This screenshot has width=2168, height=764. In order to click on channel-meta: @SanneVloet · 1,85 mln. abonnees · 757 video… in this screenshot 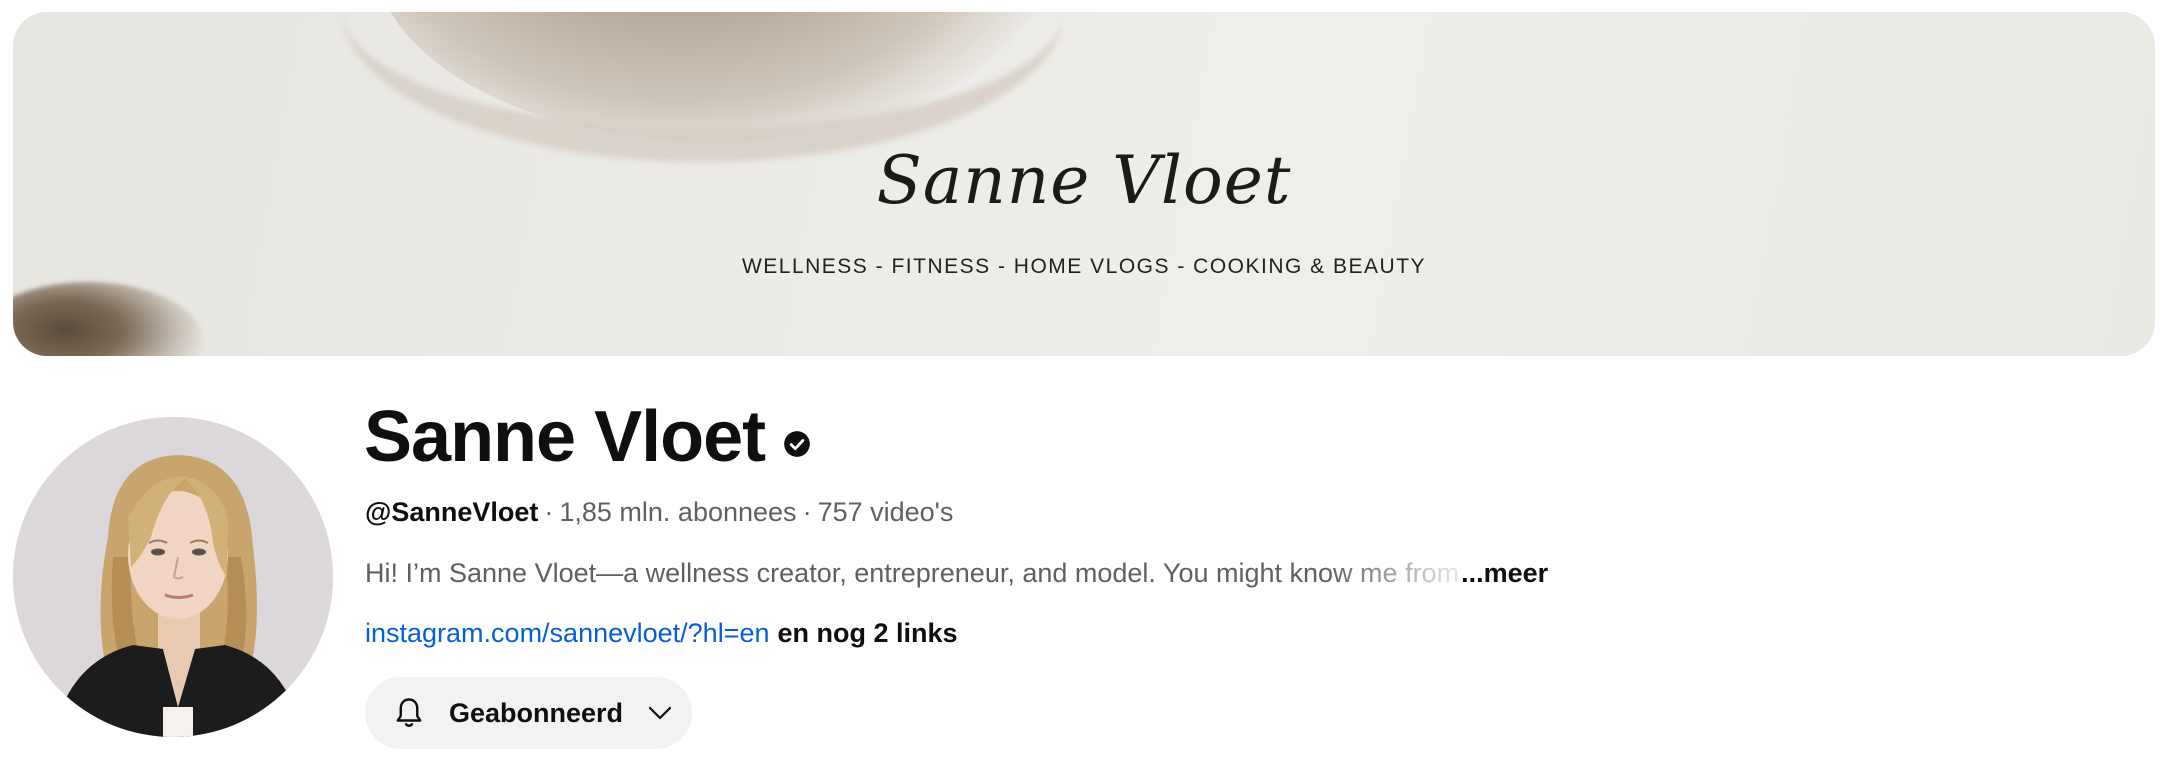, I will do `click(659, 512)`.